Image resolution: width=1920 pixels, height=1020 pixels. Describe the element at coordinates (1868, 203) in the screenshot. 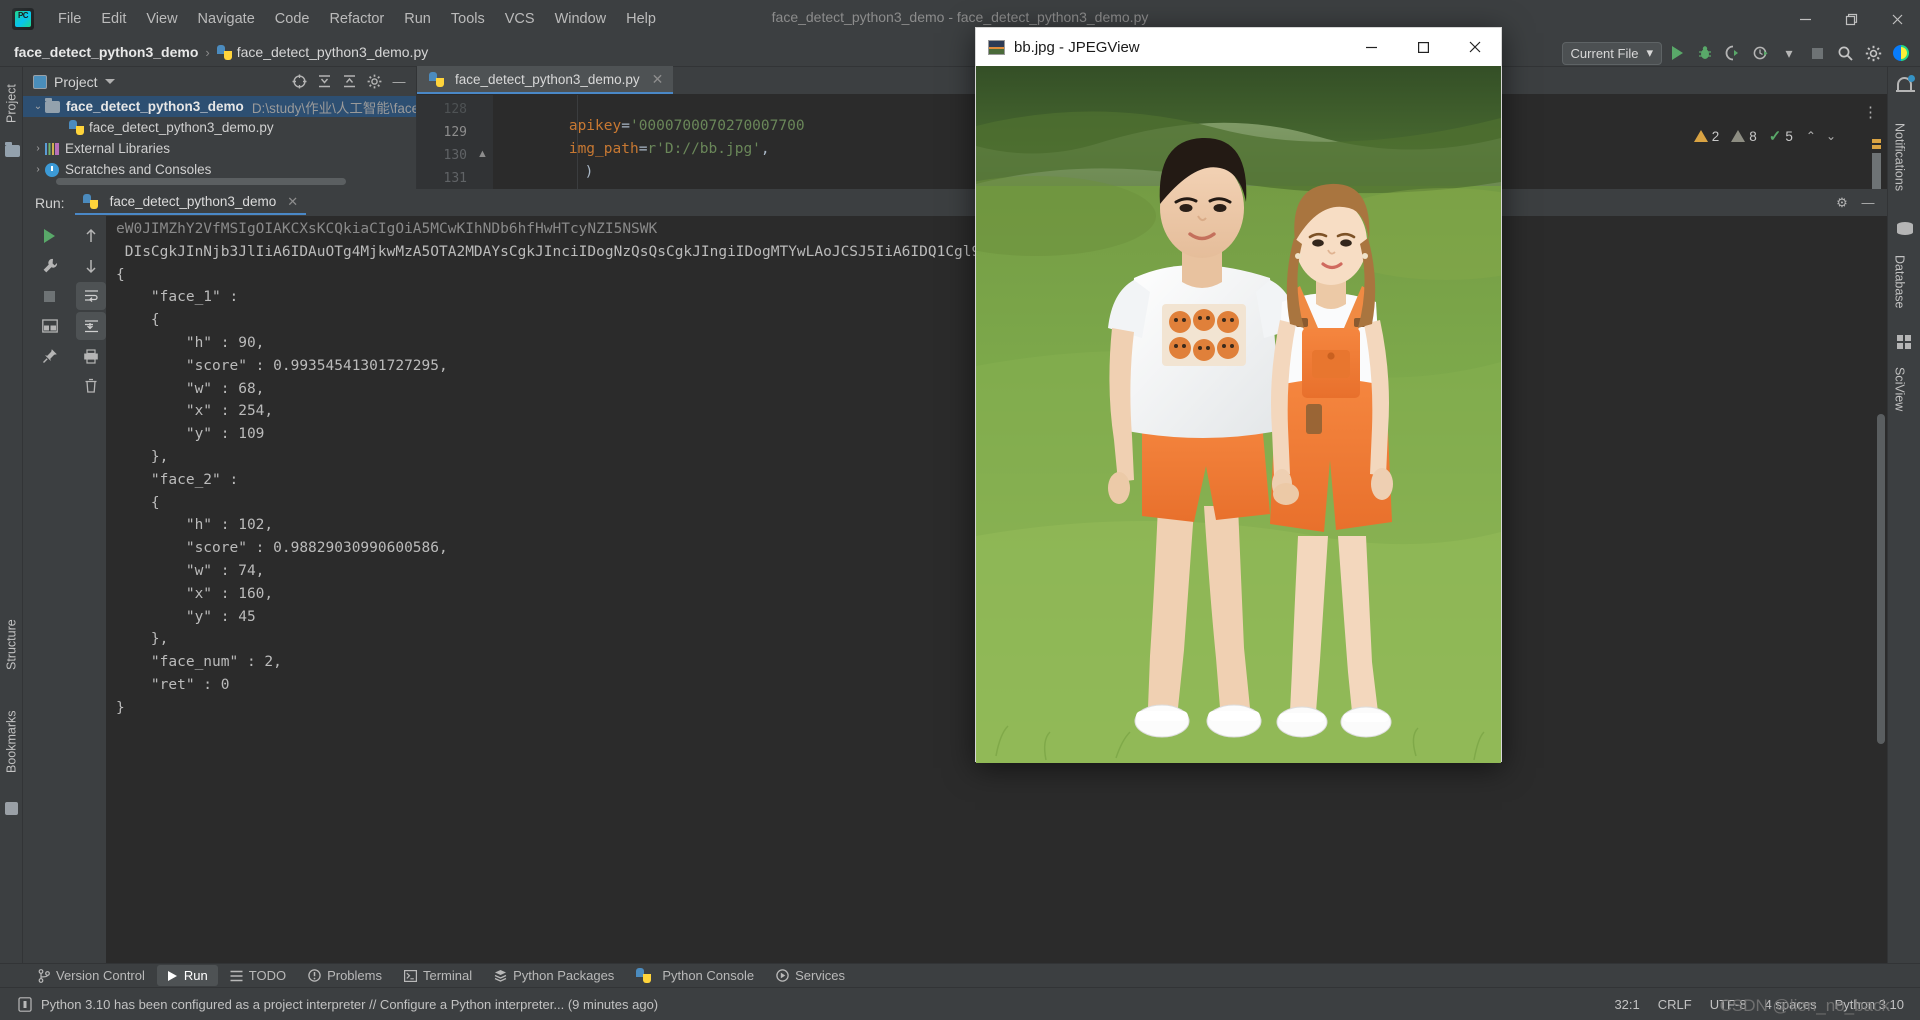

I see `run-panel-hide-button: —` at that location.